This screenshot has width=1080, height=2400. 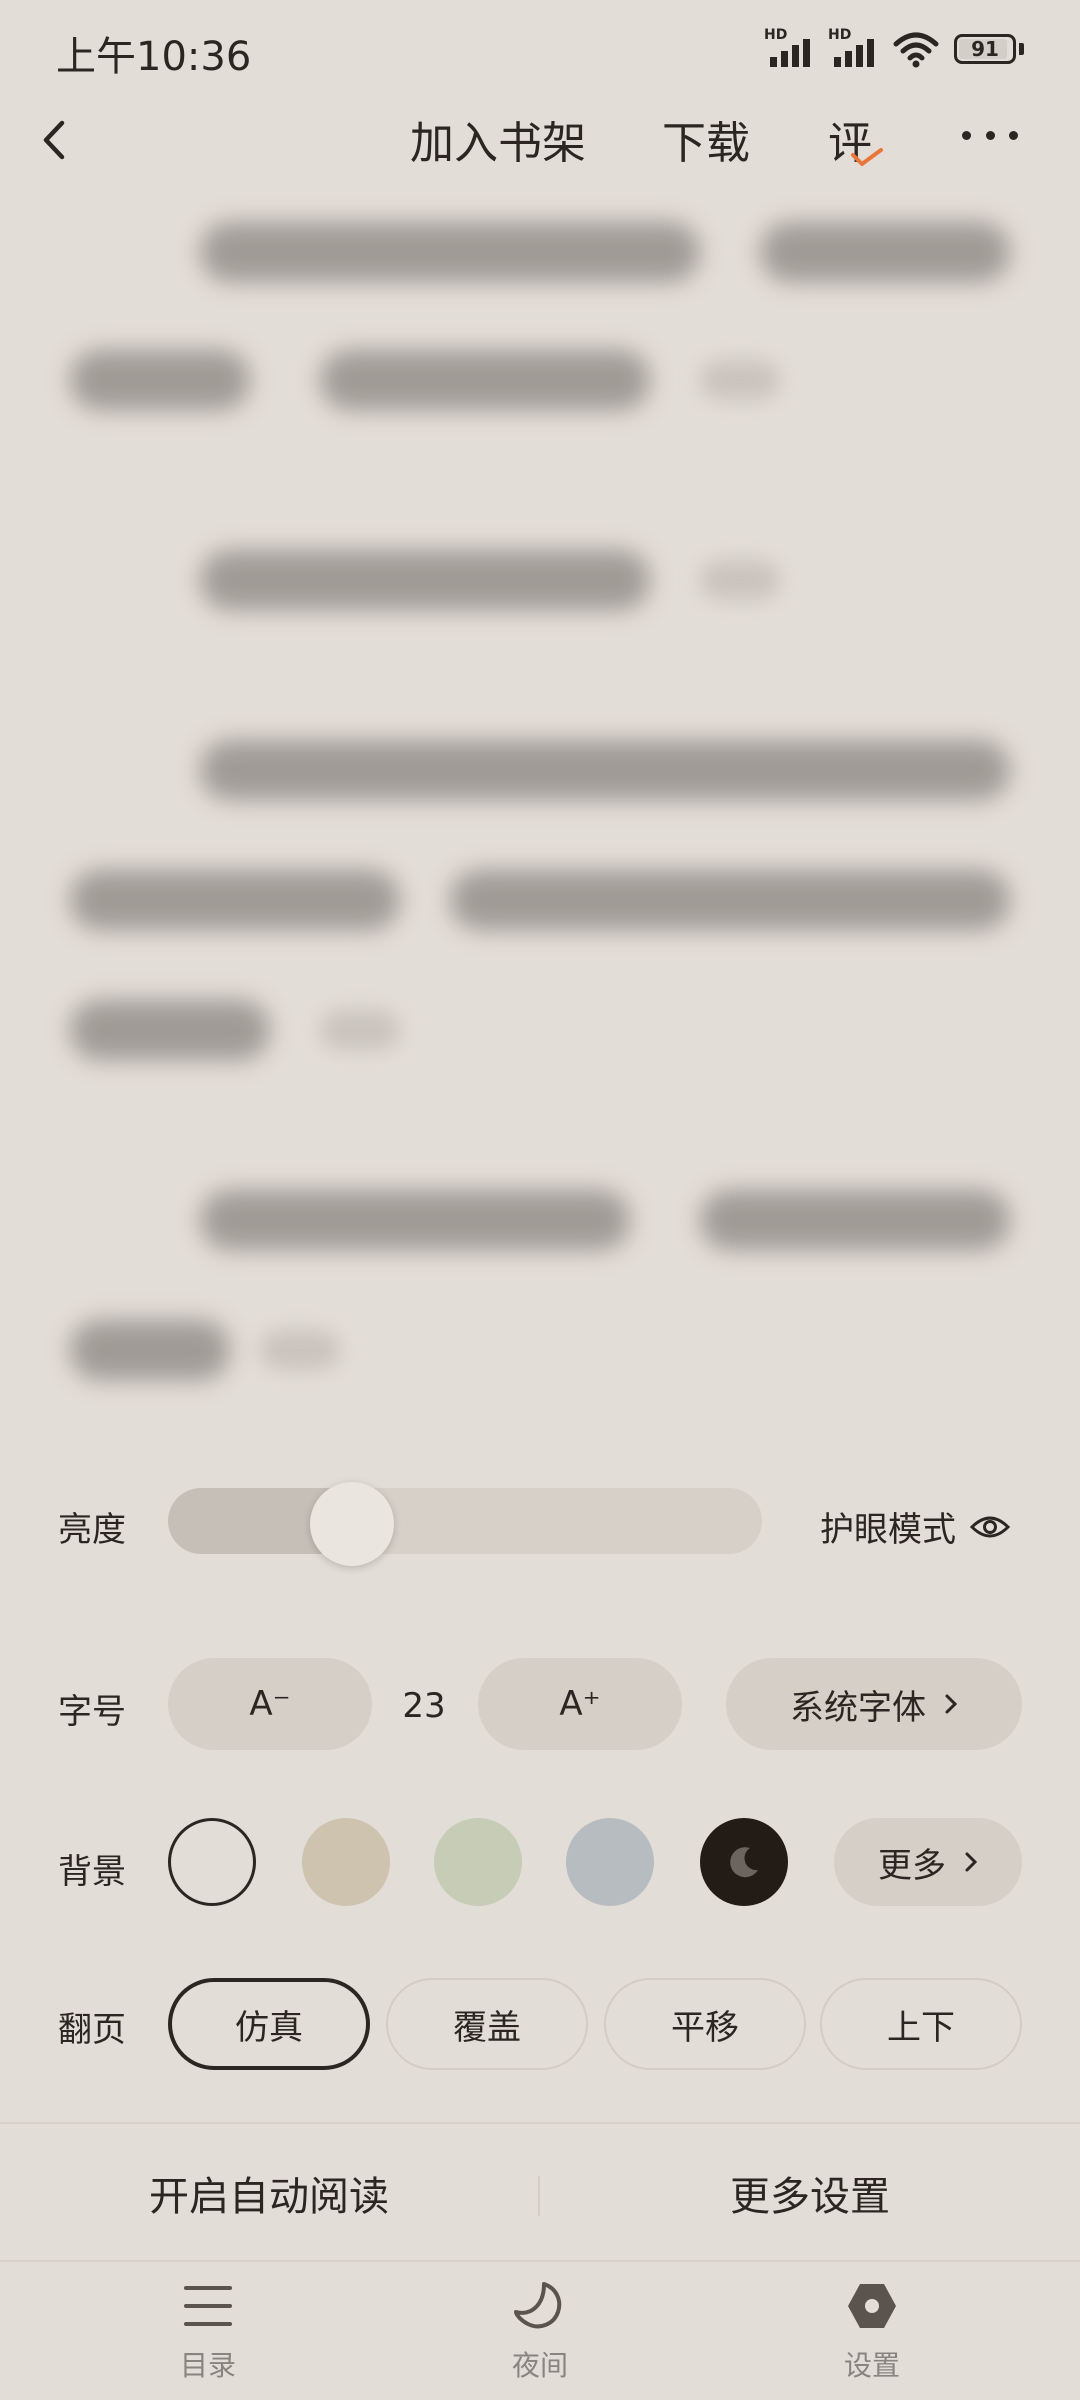 I want to click on eye-icon, so click(x=990, y=1526).